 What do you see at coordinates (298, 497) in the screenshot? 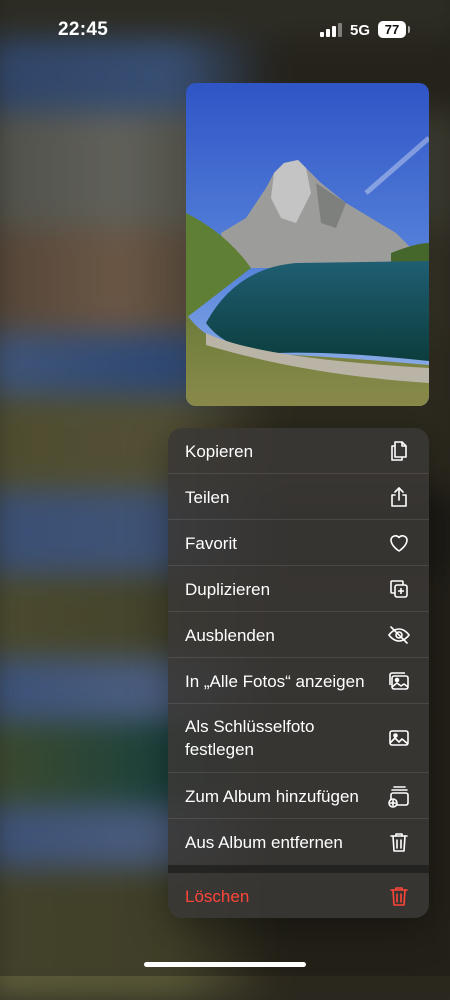
I see `menu-item-teilen: Teilen` at bounding box center [298, 497].